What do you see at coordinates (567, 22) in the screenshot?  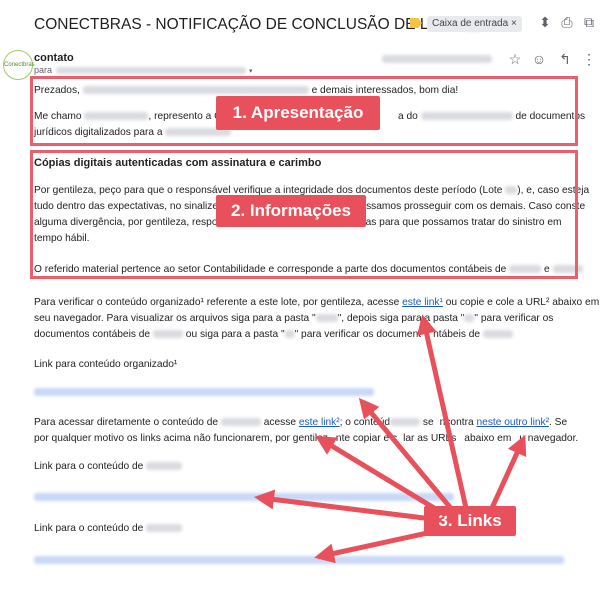 I see `print-icon: ⎙` at bounding box center [567, 22].